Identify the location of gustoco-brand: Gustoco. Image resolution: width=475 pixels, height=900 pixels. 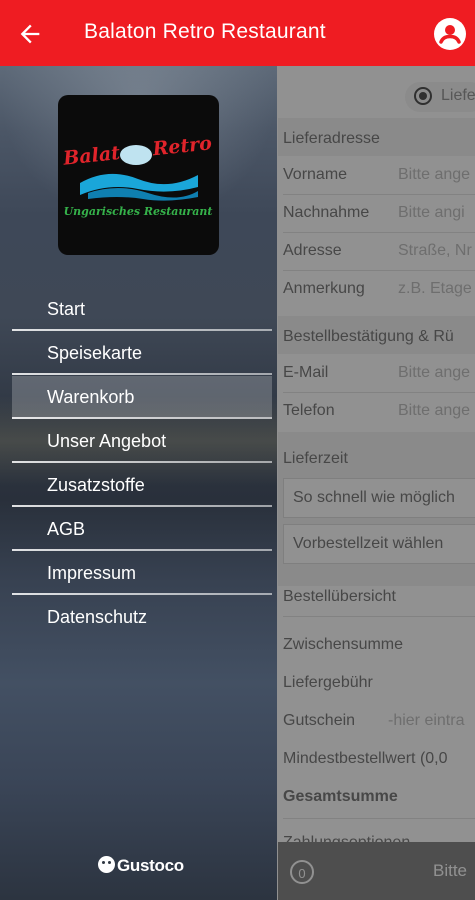
(141, 866).